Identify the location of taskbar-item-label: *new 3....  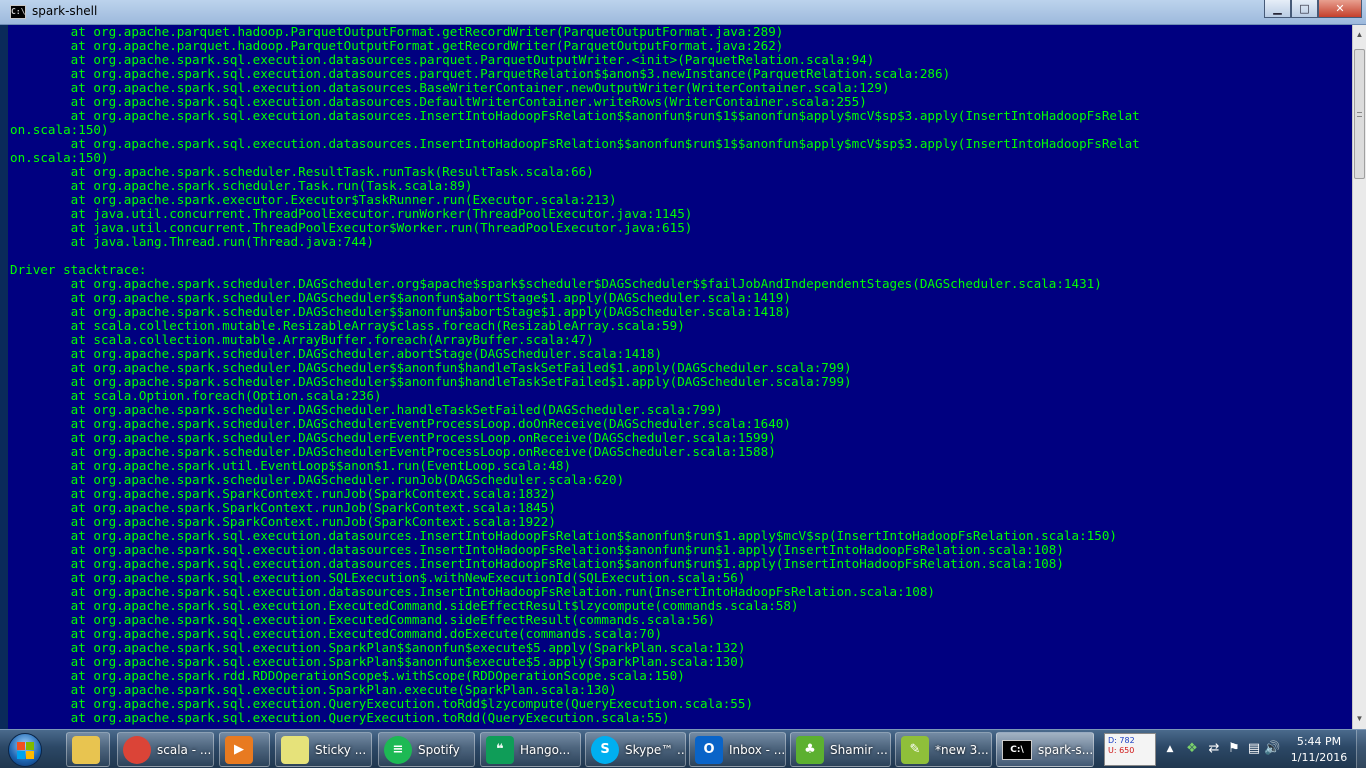
(962, 749).